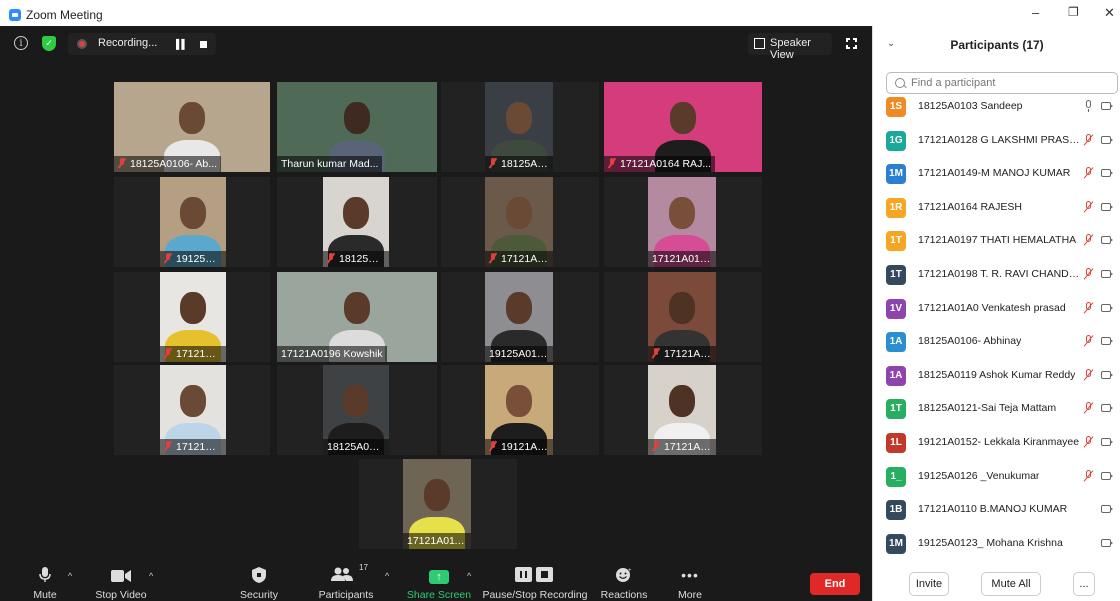  I want to click on participant-row: 1S 18125A0103 Sandeep, so click(996, 107).